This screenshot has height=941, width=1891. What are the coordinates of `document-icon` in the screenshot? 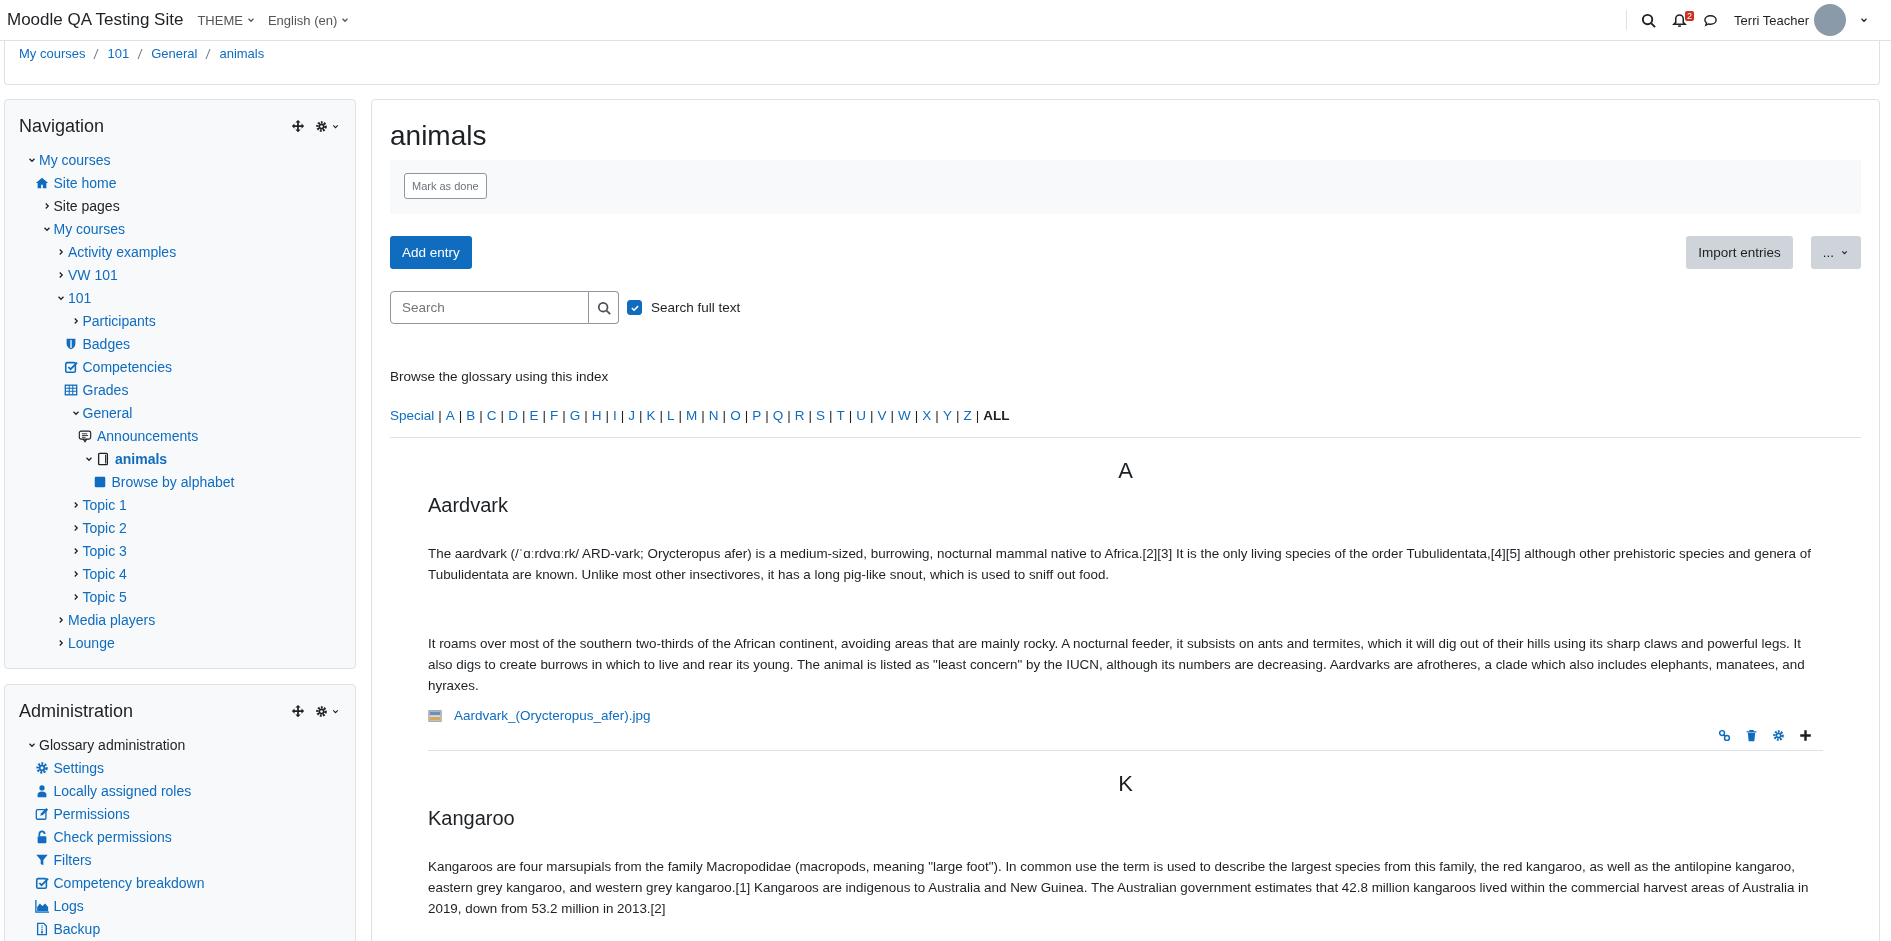 It's located at (41, 928).